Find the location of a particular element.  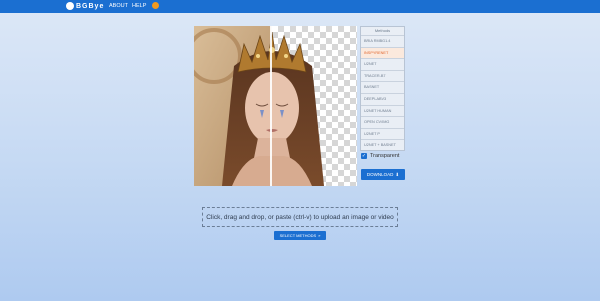

brand-name: BGBye is located at coordinates (90, 6).